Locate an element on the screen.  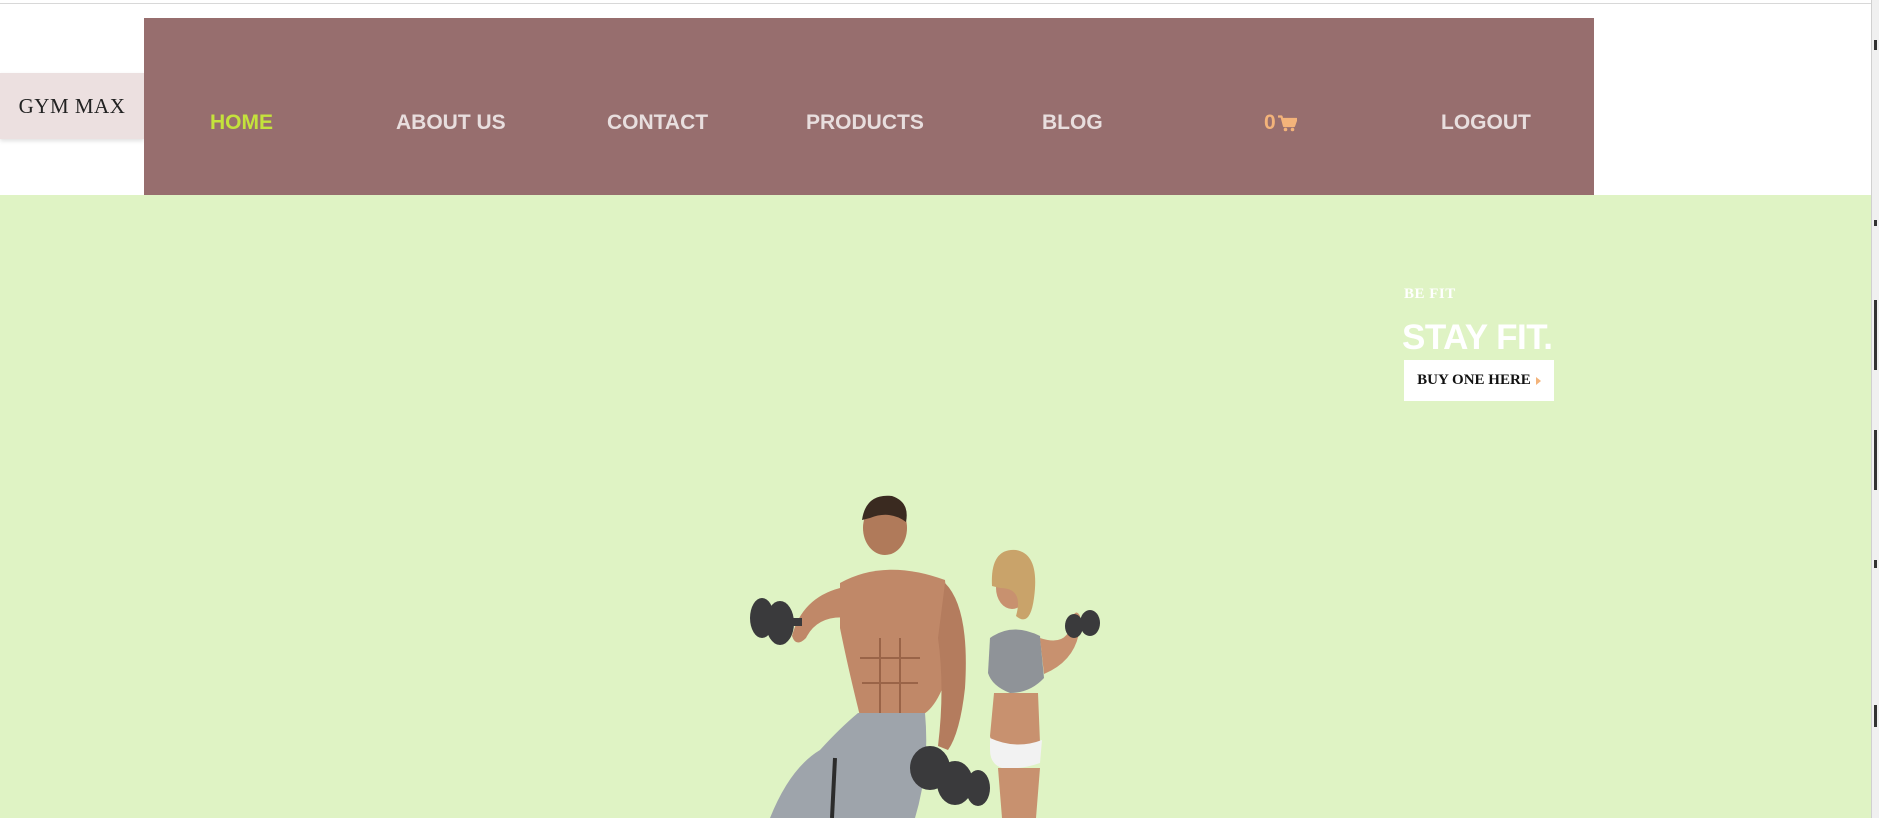
nav-cart: 0 is located at coordinates (1280, 123).